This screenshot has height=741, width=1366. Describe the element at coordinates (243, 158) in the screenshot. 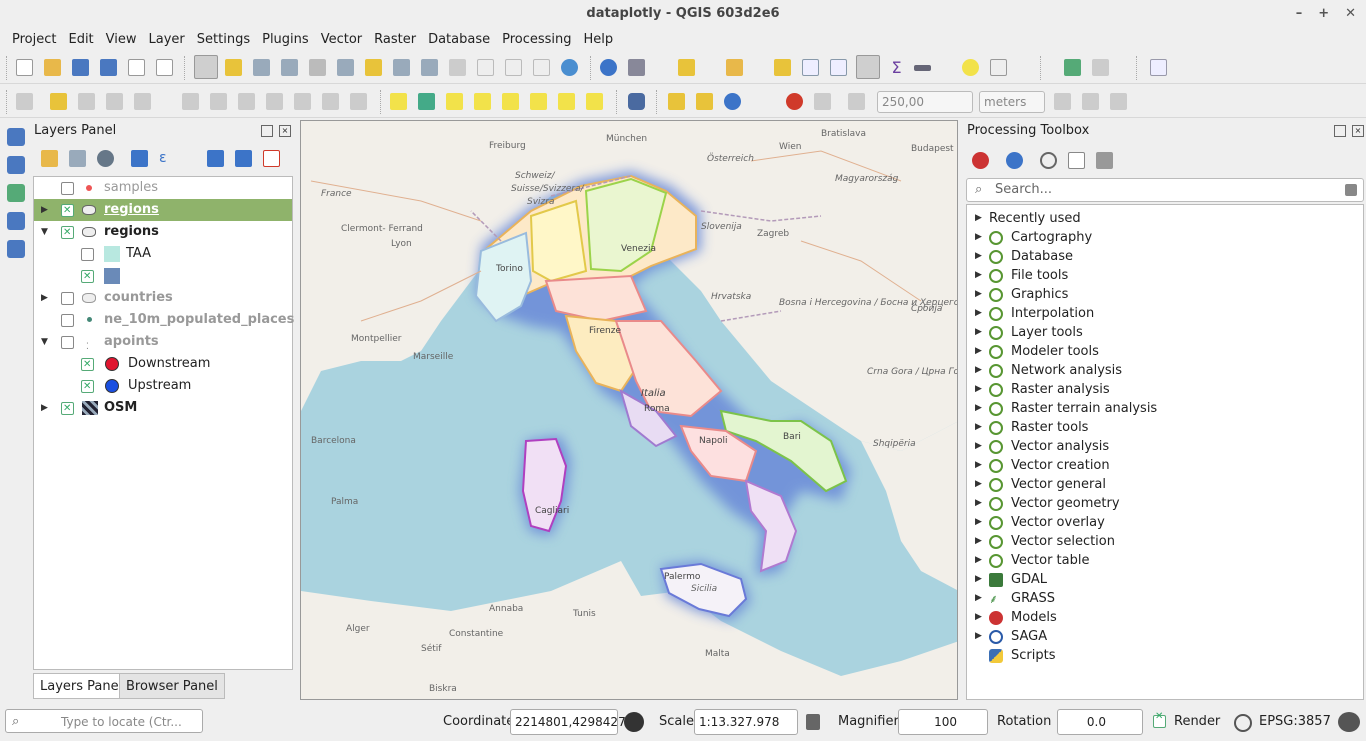

I see `collapse-all-icon` at that location.